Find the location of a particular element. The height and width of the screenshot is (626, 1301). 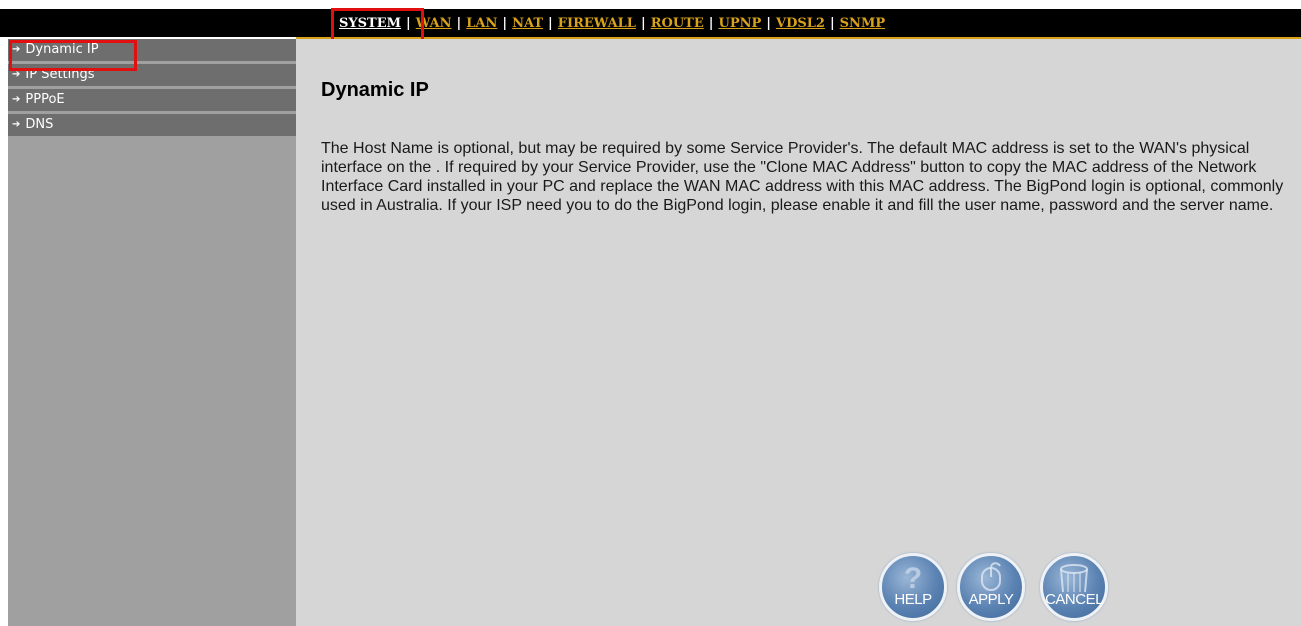

cancel-button-label: CANCEL is located at coordinates (1074, 599).